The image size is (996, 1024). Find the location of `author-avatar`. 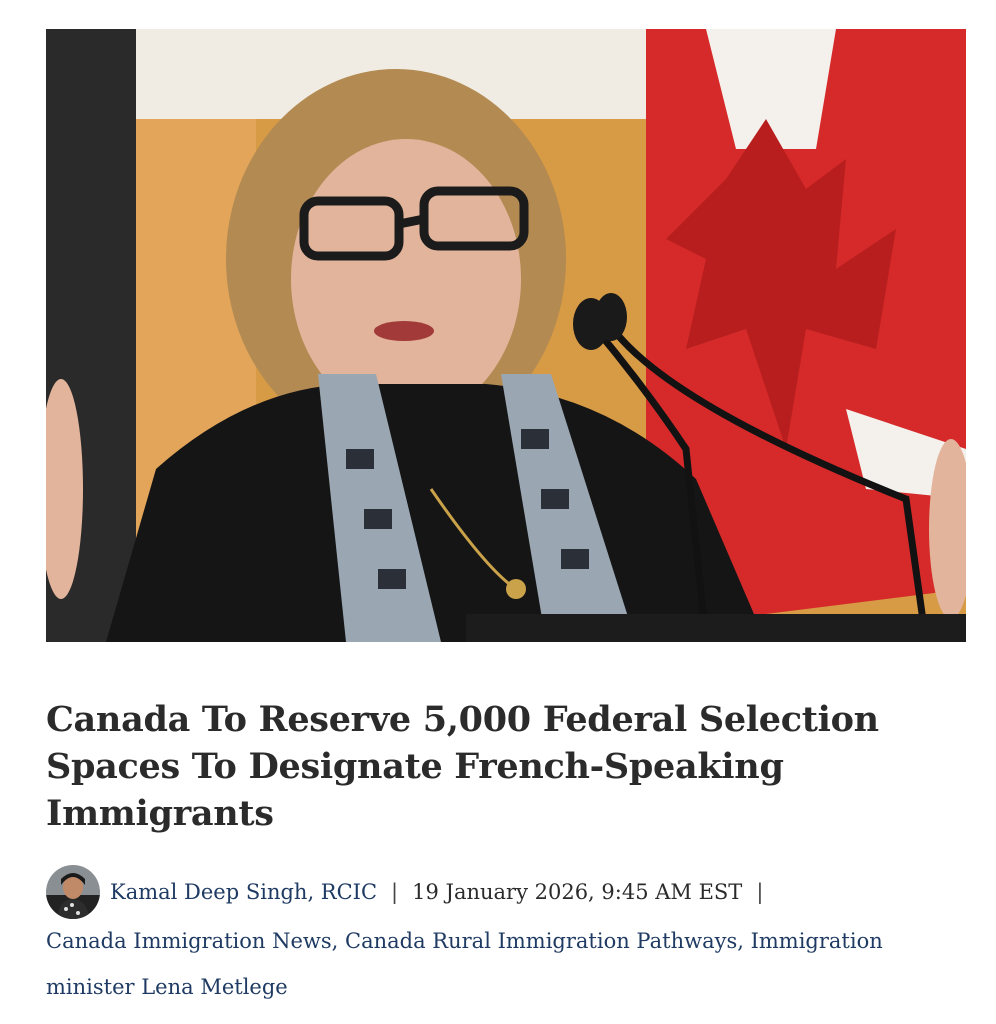

author-avatar is located at coordinates (73, 892).